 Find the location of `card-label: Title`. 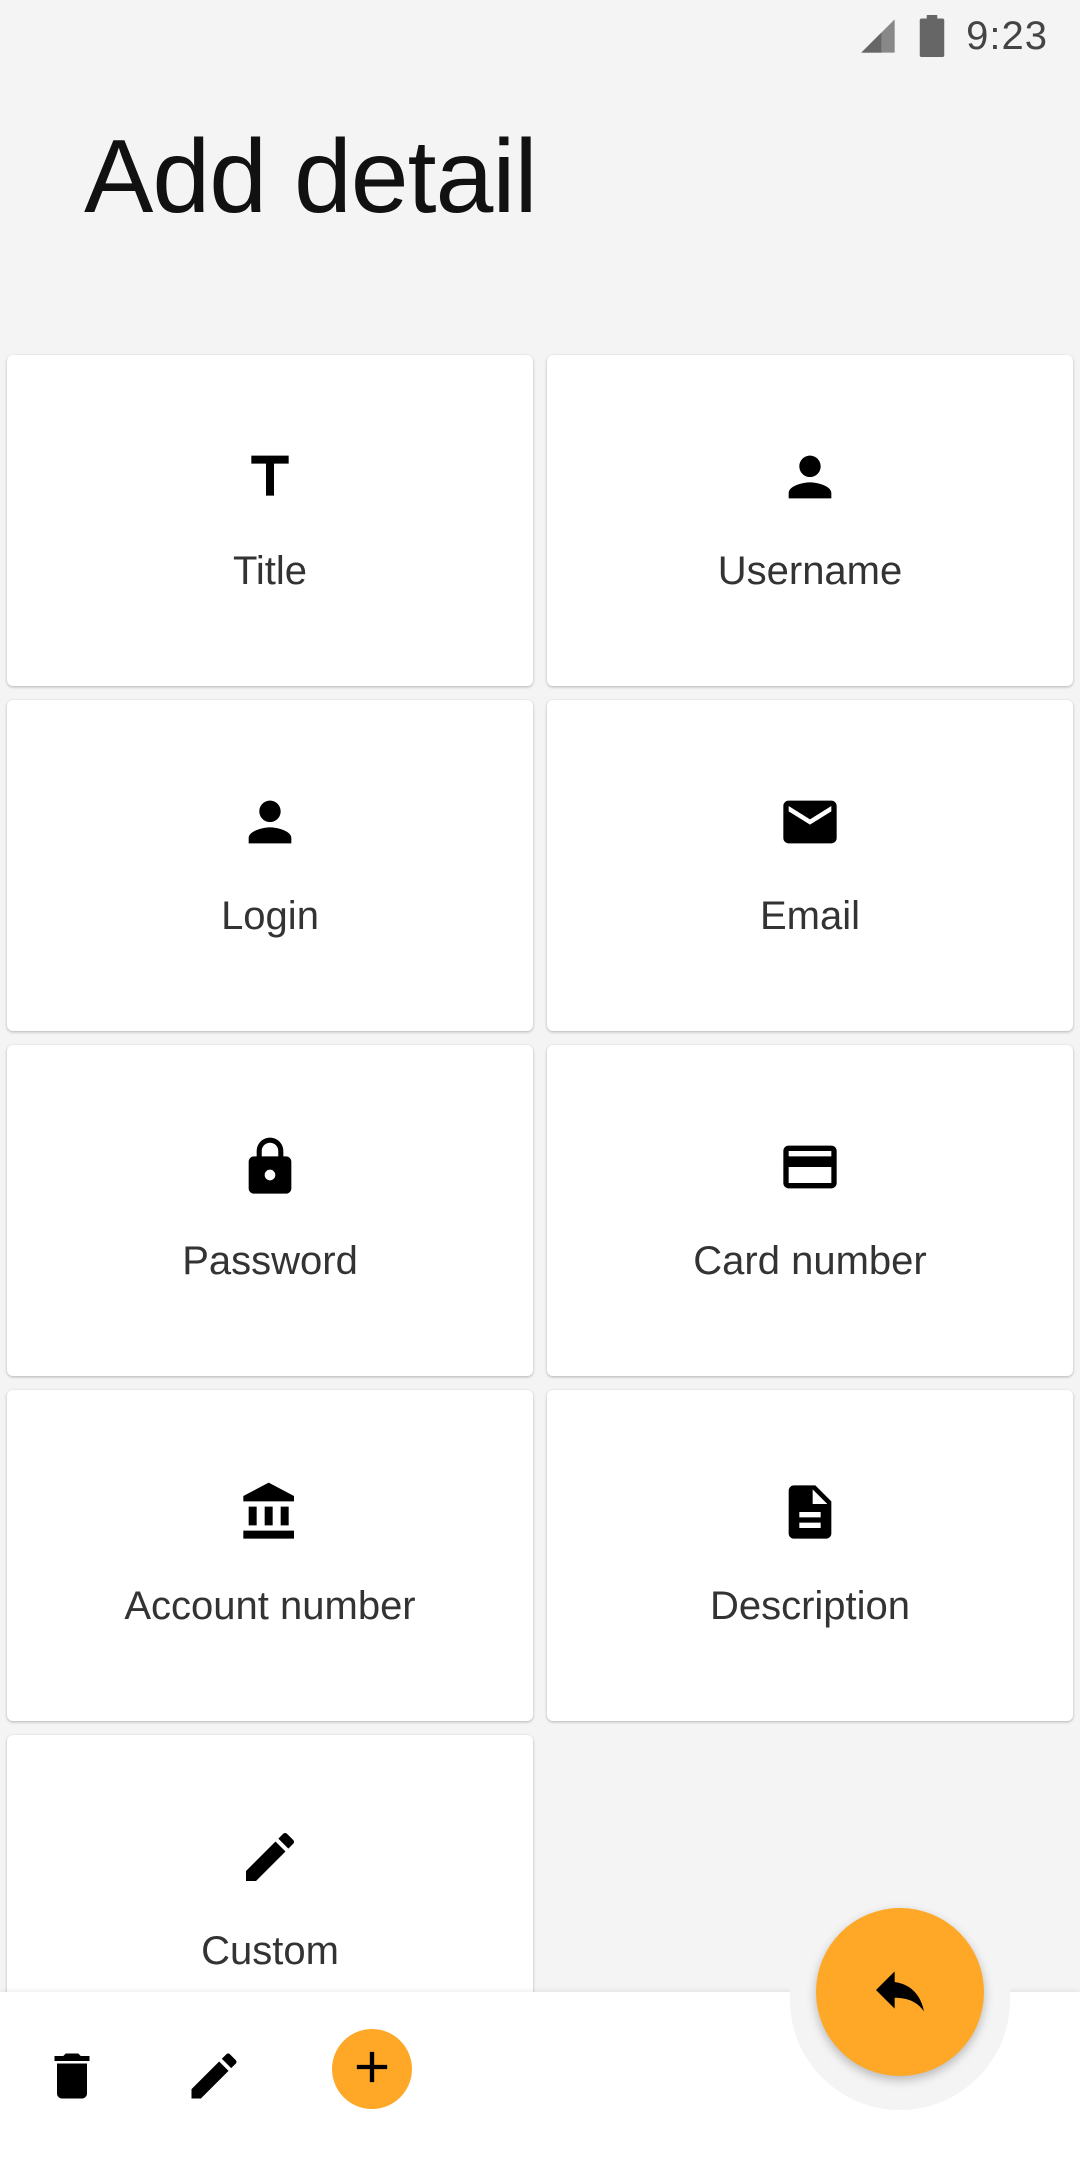

card-label: Title is located at coordinates (270, 571).